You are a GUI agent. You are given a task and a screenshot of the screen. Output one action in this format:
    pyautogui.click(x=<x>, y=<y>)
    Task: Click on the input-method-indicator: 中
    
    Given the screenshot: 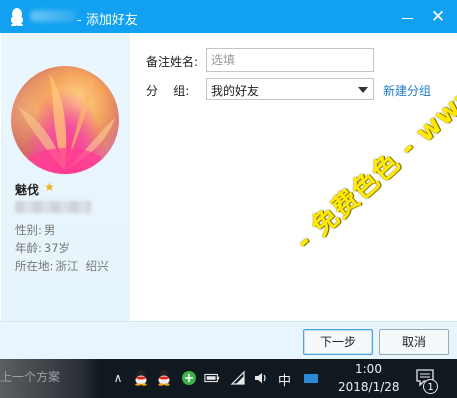 What is the action you would take?
    pyautogui.click(x=284, y=379)
    